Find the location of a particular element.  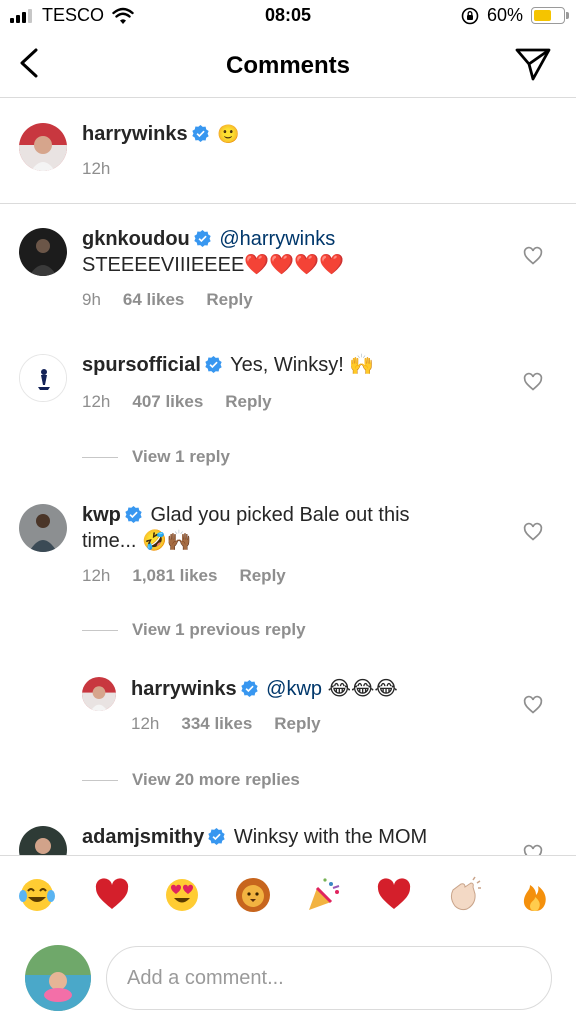

comment-mention: @kwp is located at coordinates (294, 689).